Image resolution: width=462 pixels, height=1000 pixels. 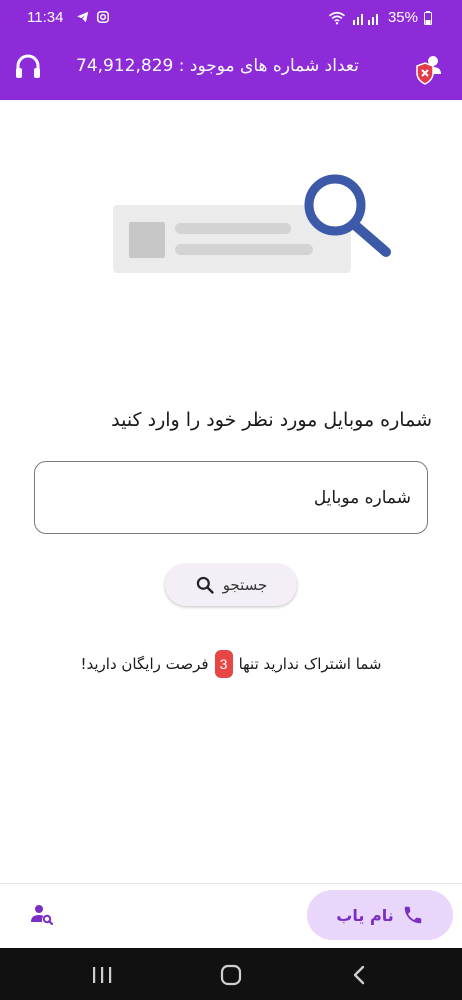 What do you see at coordinates (271, 420) in the screenshot?
I see `phone-prompt-label: شماره موبایل مورد نظر خود را وارد کنید` at bounding box center [271, 420].